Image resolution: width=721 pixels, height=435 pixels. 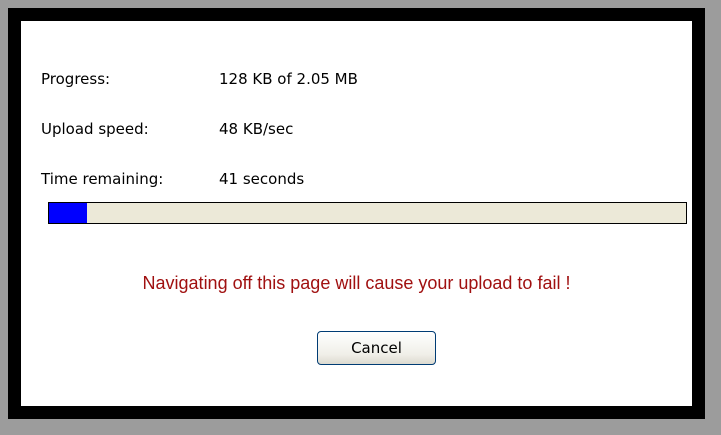 I want to click on upload-speed-value: 48 KB/sec, so click(x=256, y=129).